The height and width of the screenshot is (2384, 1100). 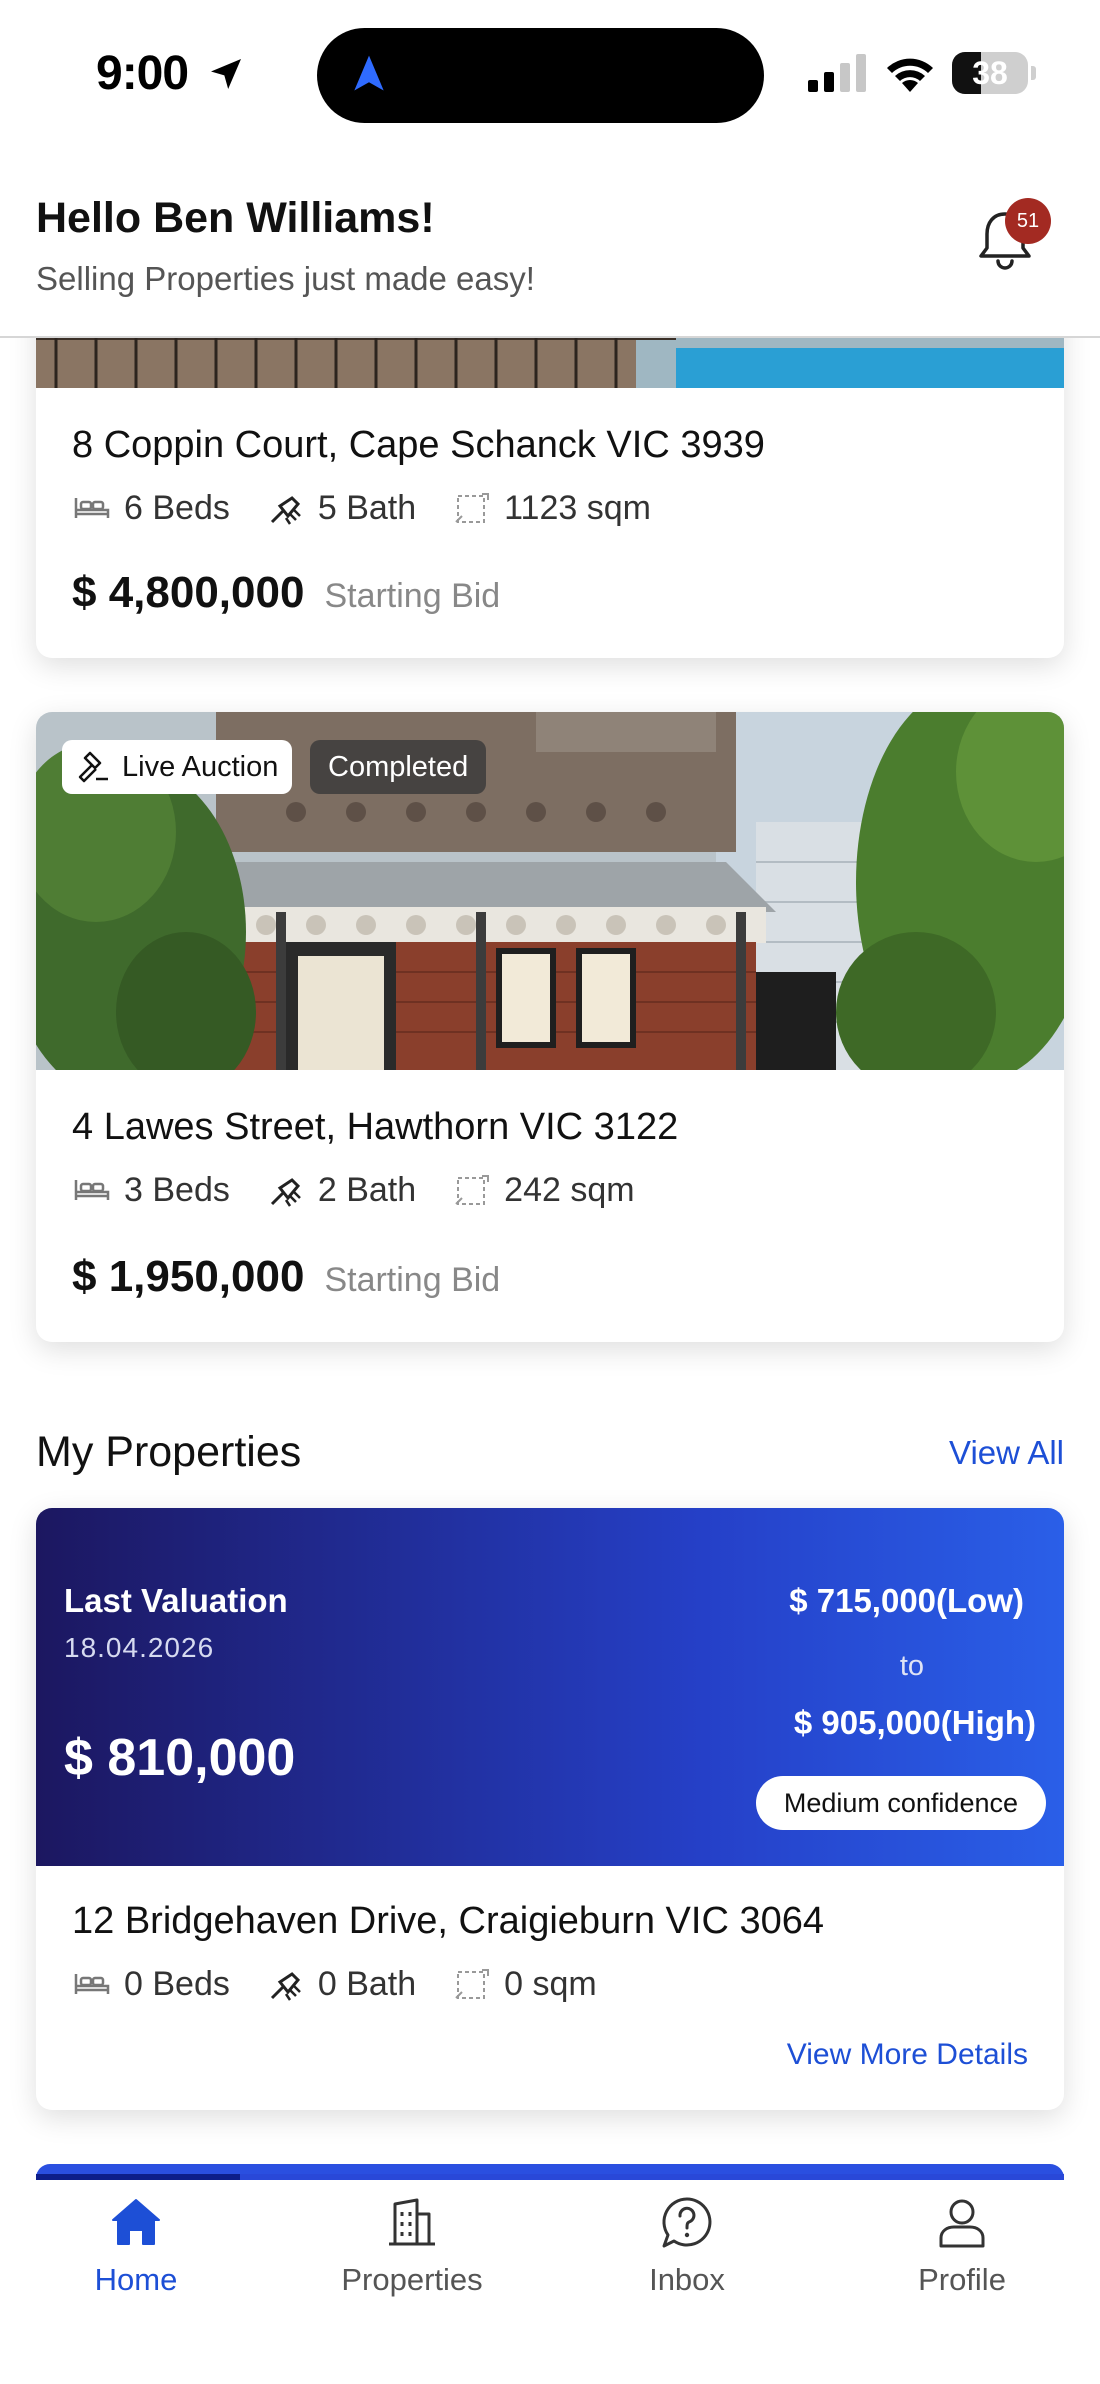 I want to click on battery-level: 38, so click(x=990, y=73).